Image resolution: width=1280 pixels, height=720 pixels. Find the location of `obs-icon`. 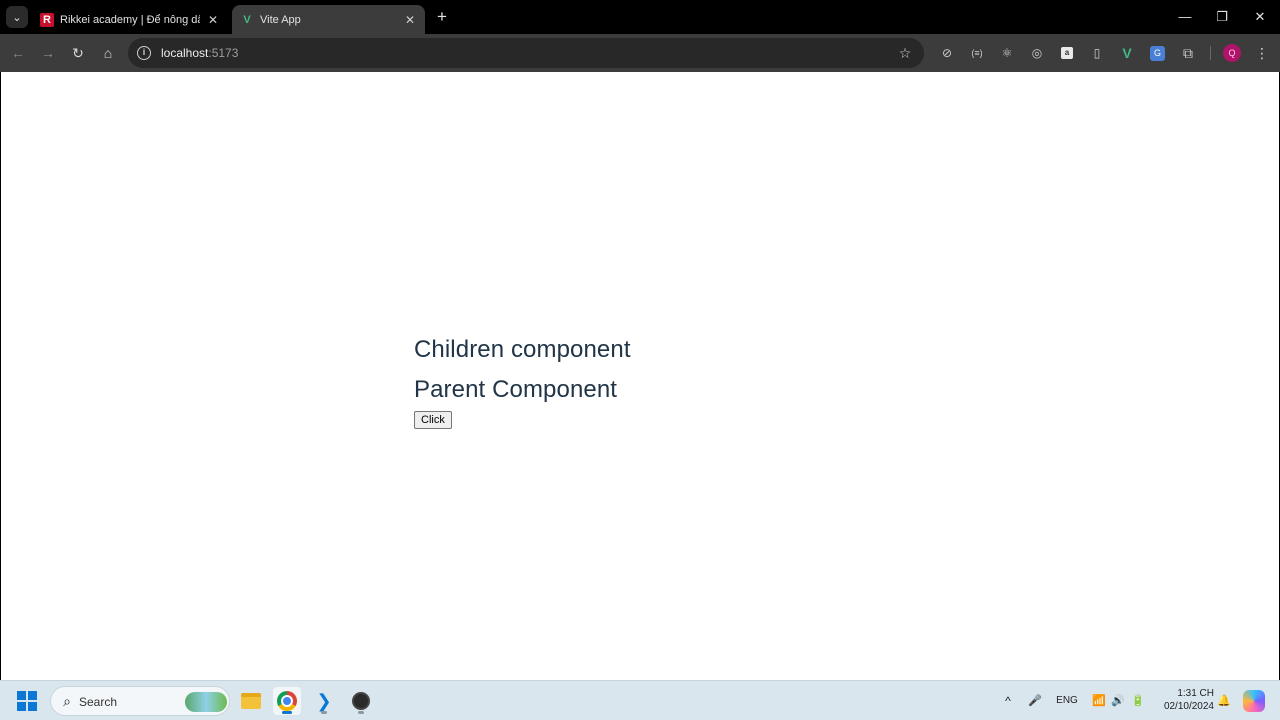

obs-icon is located at coordinates (361, 701).